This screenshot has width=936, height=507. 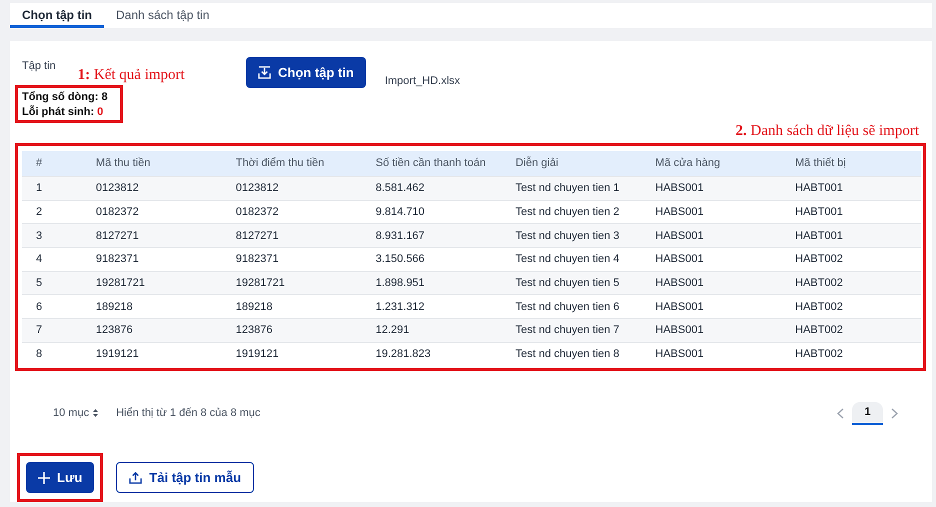 I want to click on column-header: Diễn giải, so click(x=571, y=163).